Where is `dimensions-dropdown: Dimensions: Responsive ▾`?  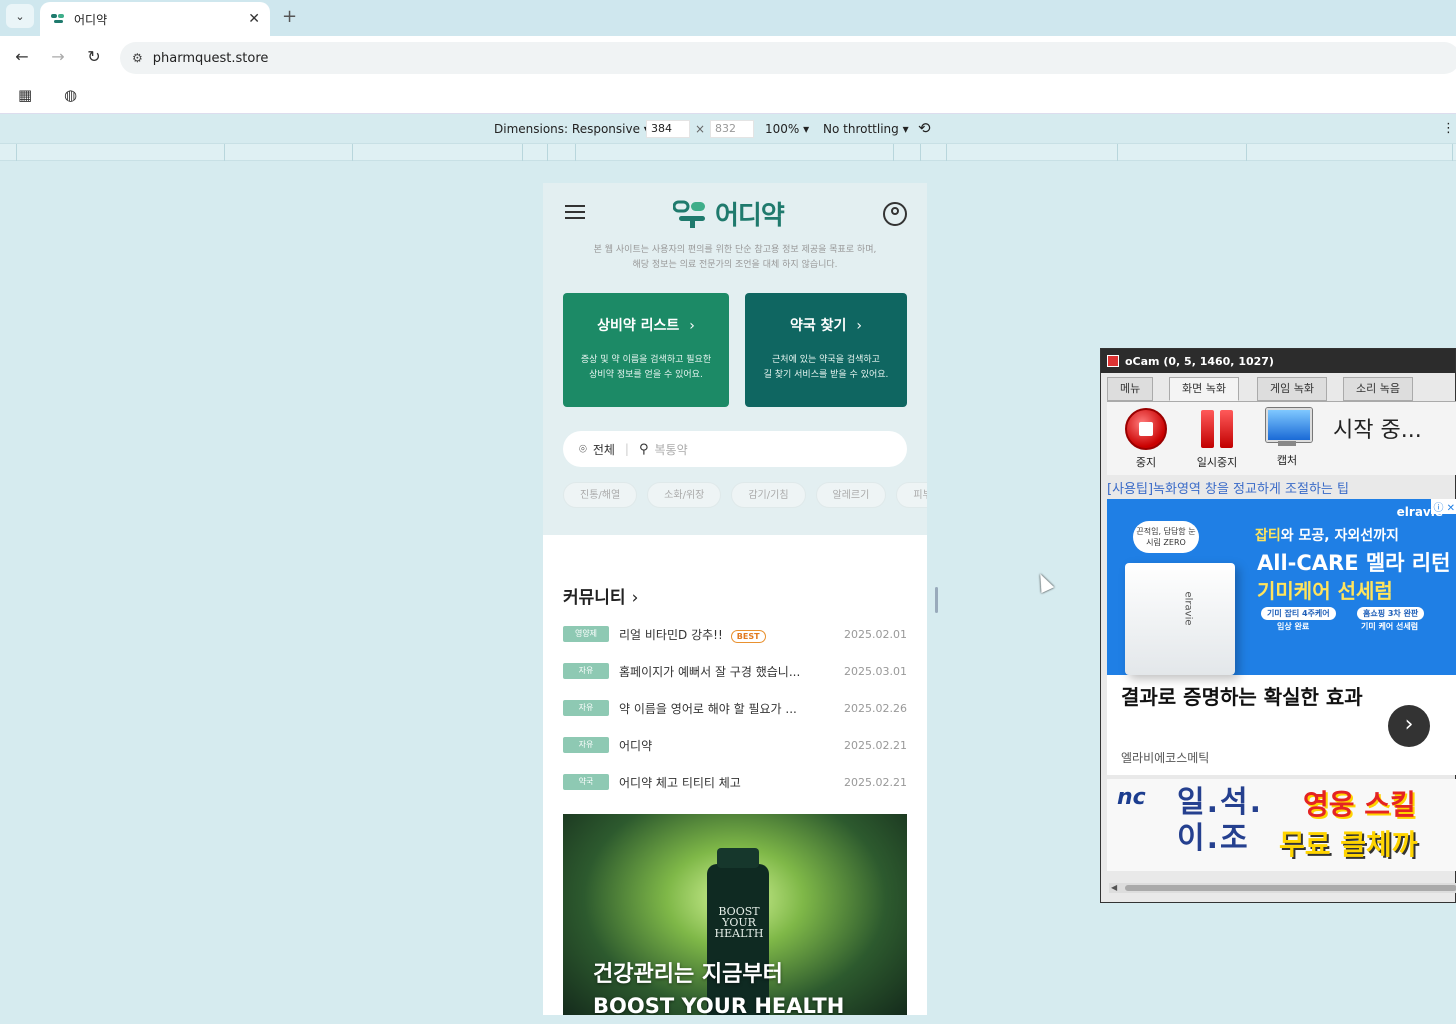
dimensions-dropdown: Dimensions: Responsive ▾ is located at coordinates (572, 129).